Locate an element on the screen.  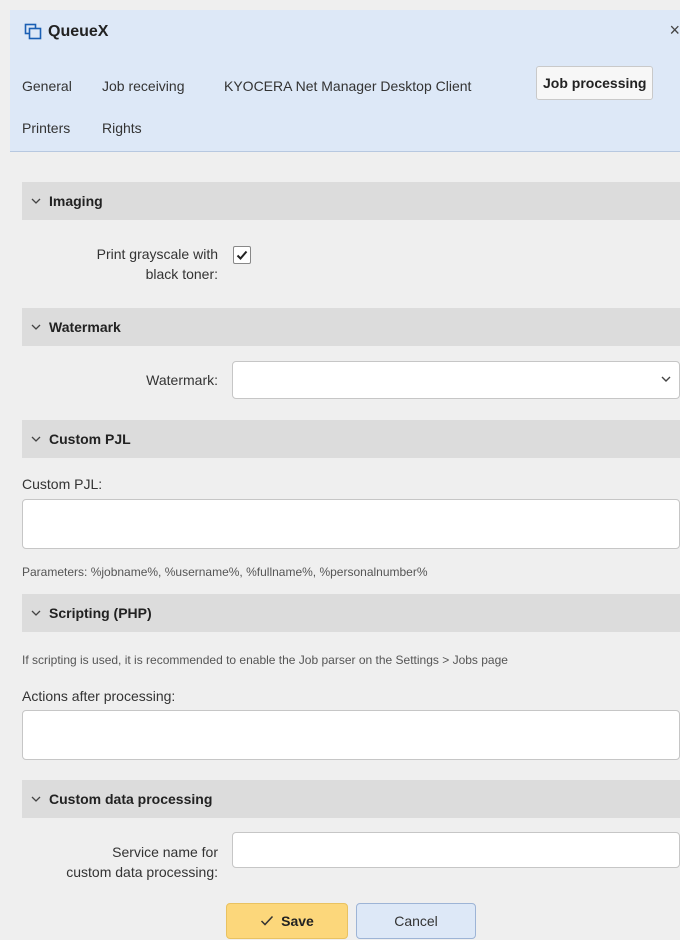
section-title: Custom data processing is located at coordinates (131, 799).